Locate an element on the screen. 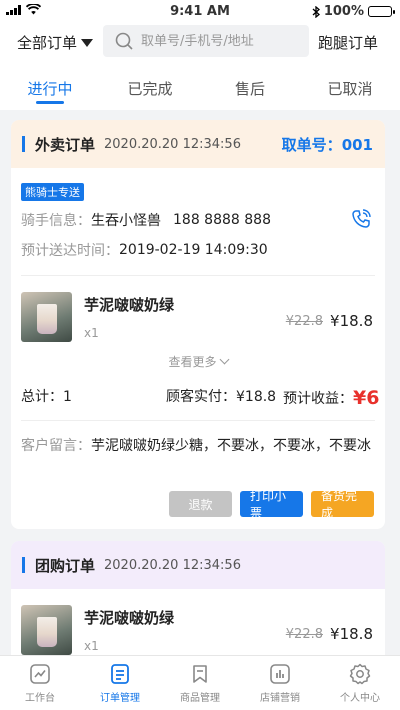 This screenshot has height=710, width=400. order-card-header: 团购订单 2020.20.20 12:34:56 is located at coordinates (198, 565).